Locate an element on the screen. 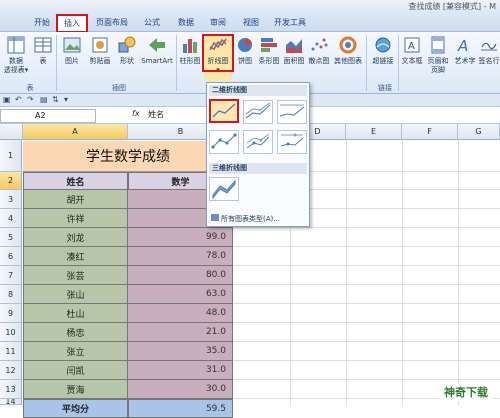 Image resolution: width=500 pixels, height=418 pixels. score-cell: 30.0 is located at coordinates (180, 389).